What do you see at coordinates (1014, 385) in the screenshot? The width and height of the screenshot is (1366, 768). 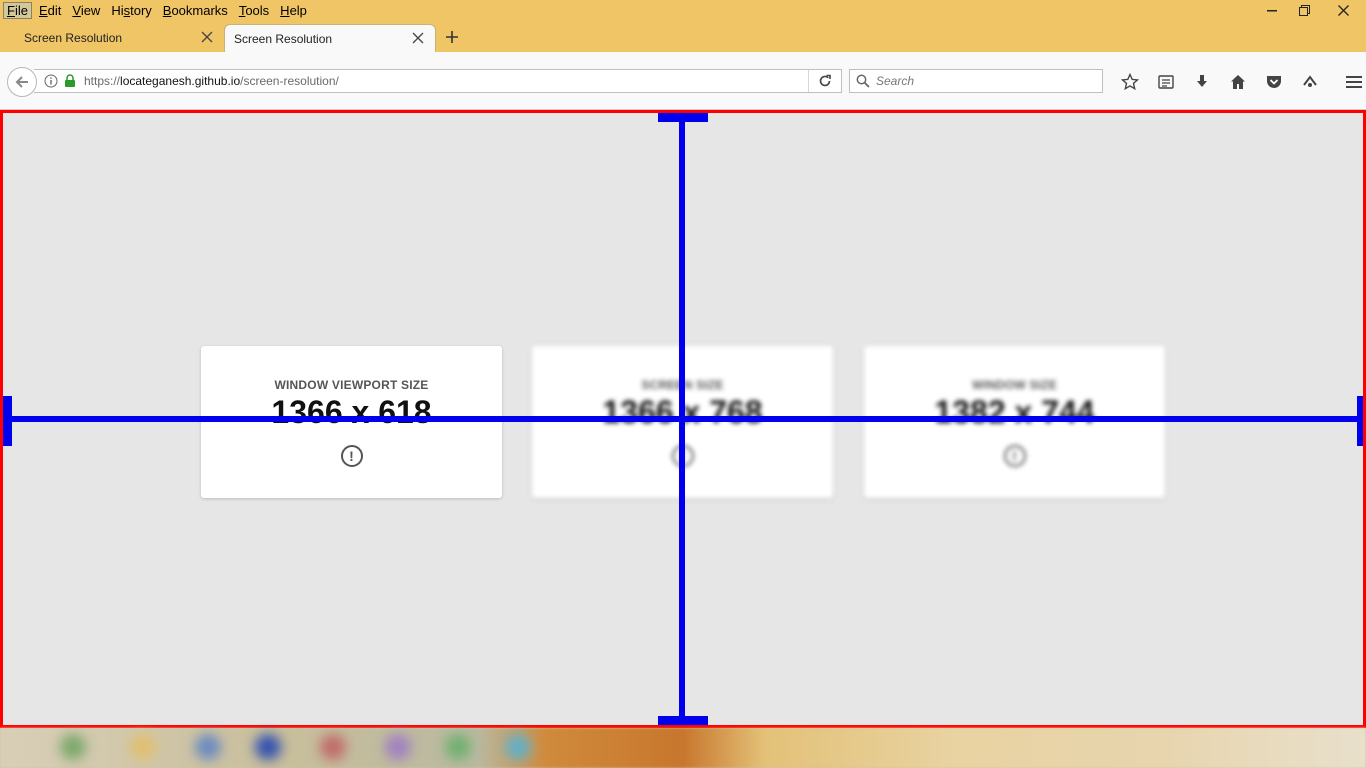 I see `card-label: WINDOW SIZE` at bounding box center [1014, 385].